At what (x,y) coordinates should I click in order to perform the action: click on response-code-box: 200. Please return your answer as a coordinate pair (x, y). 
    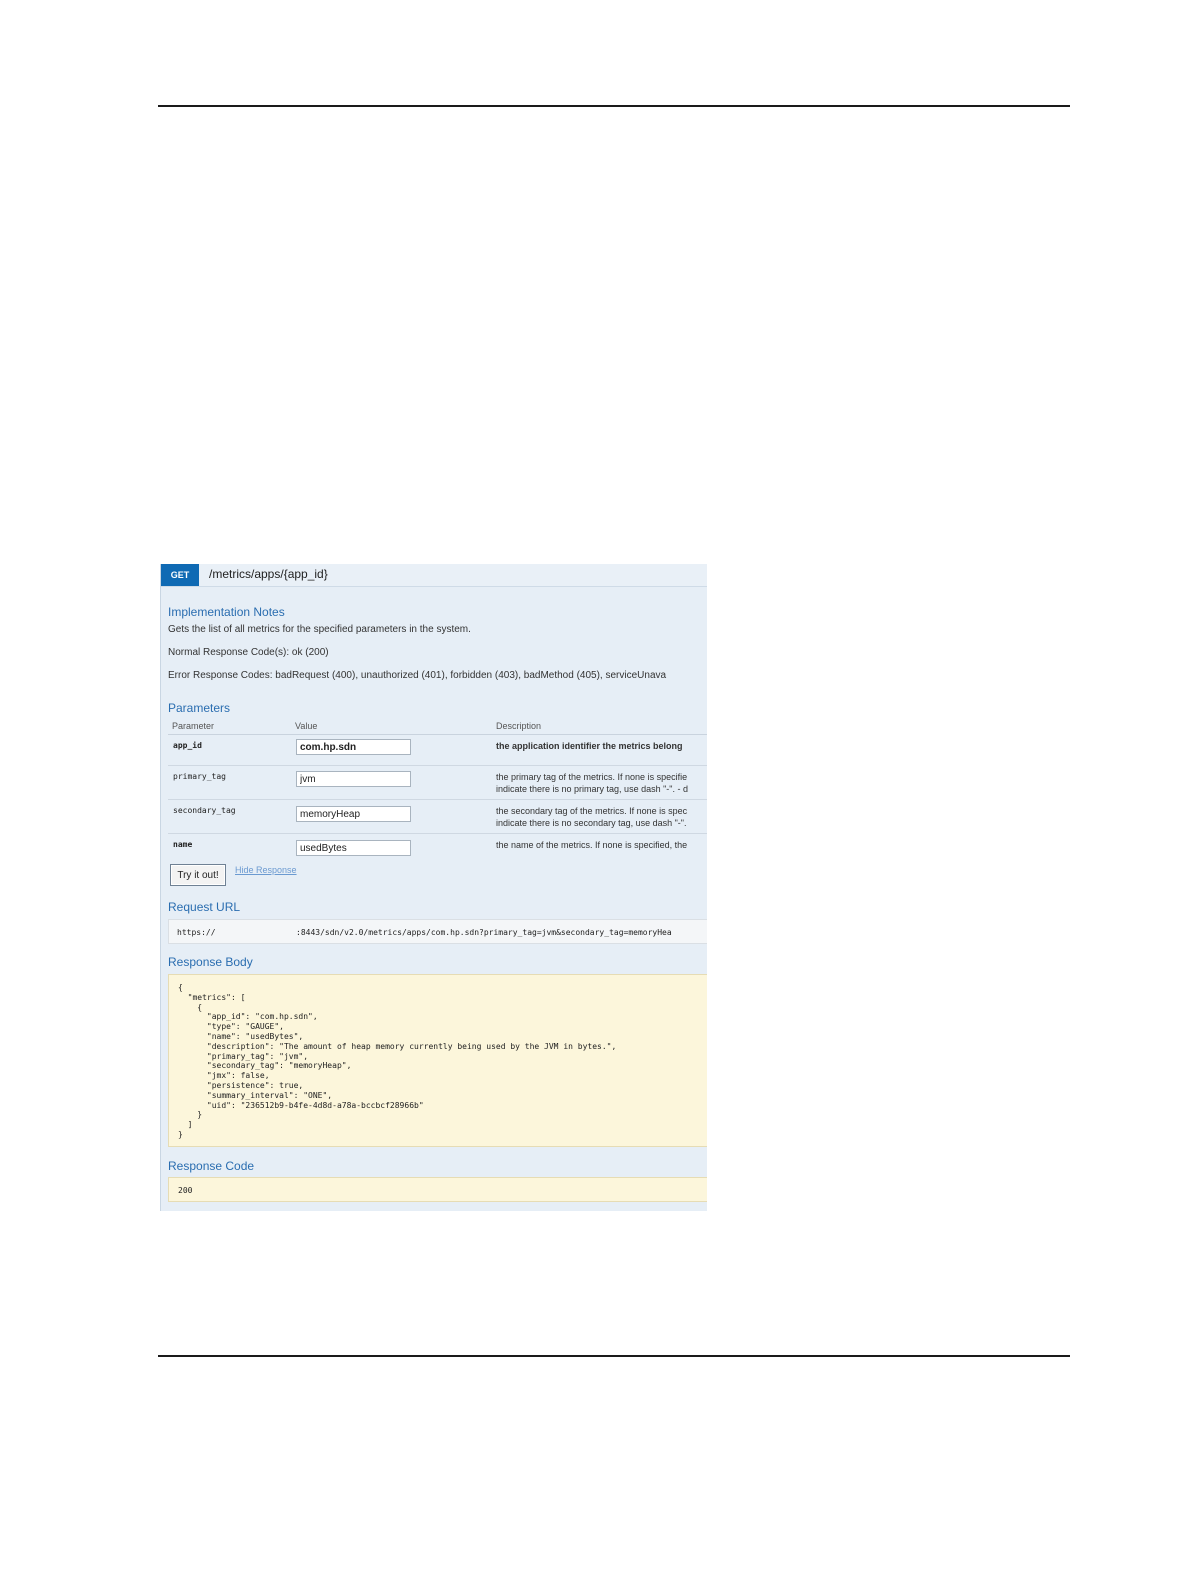
    Looking at the image, I should click on (437, 1189).